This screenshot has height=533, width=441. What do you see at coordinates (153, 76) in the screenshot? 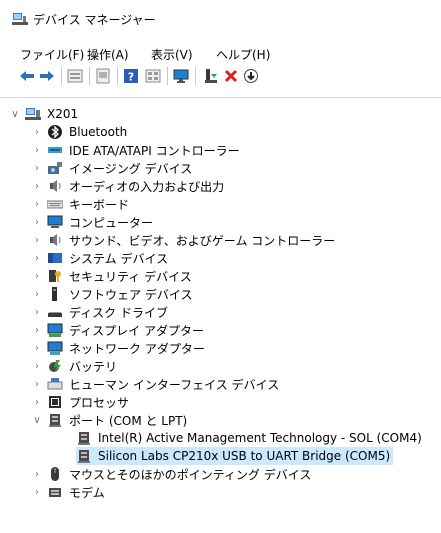
I see `view-icon` at bounding box center [153, 76].